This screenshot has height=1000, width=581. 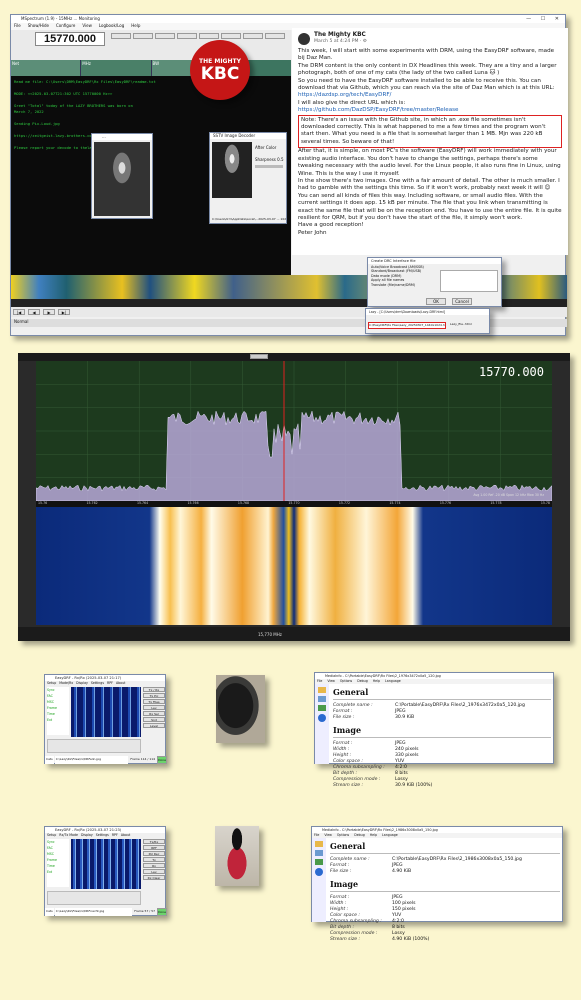 What do you see at coordinates (402, 871) in the screenshot?
I see `metadata-value: 4.90 KiB` at bounding box center [402, 871].